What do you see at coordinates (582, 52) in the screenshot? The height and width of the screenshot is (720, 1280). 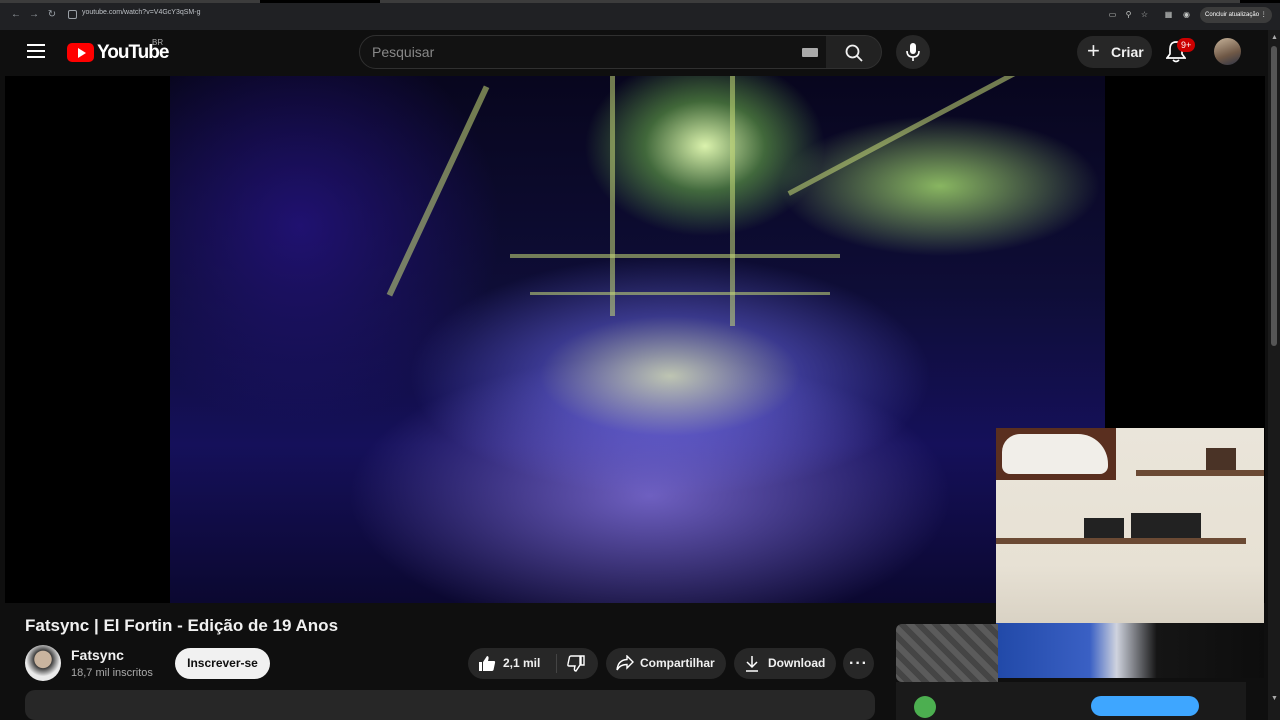 I see `search-input` at bounding box center [582, 52].